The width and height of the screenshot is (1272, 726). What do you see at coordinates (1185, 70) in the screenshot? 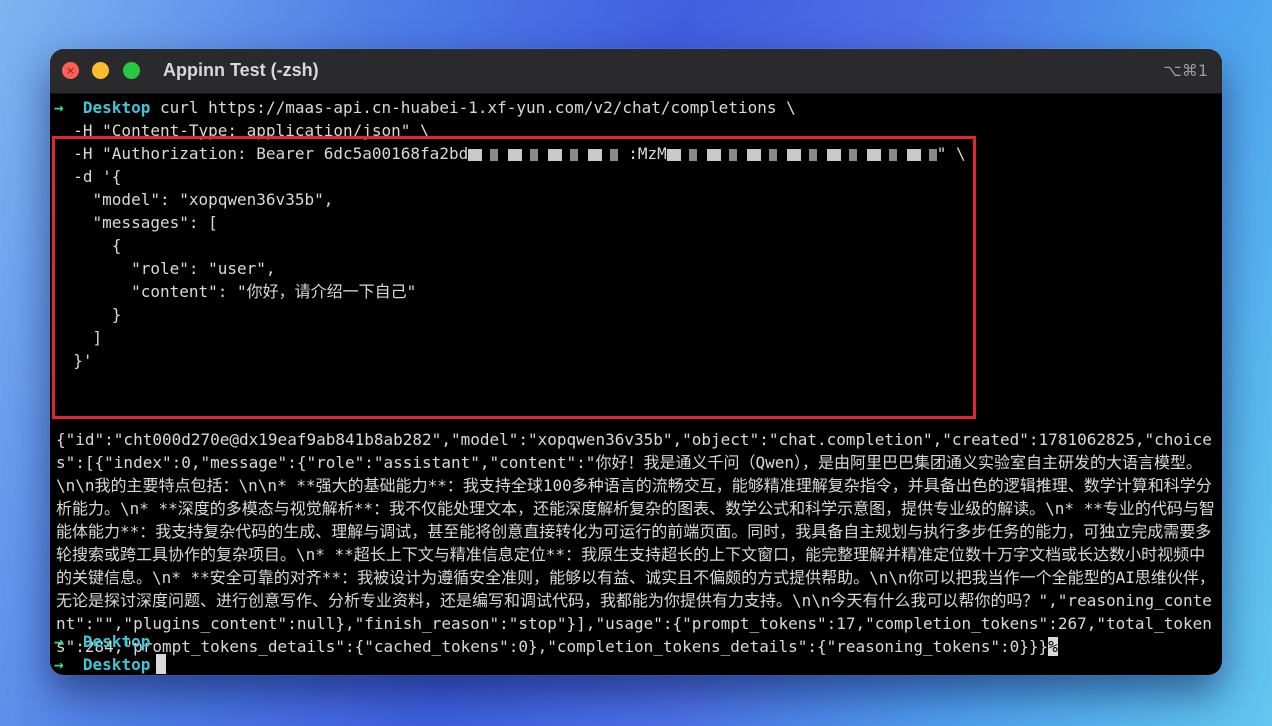
I see `window-shortcut: ⌥⌘1` at bounding box center [1185, 70].